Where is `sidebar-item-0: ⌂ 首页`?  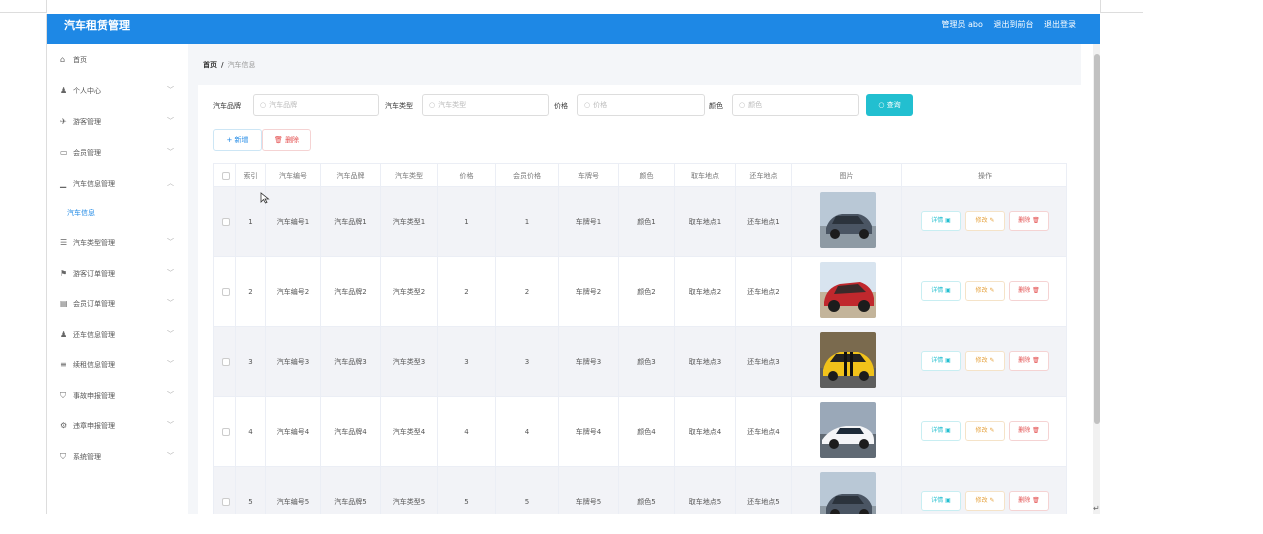 sidebar-item-0: ⌂ 首页 is located at coordinates (117, 59).